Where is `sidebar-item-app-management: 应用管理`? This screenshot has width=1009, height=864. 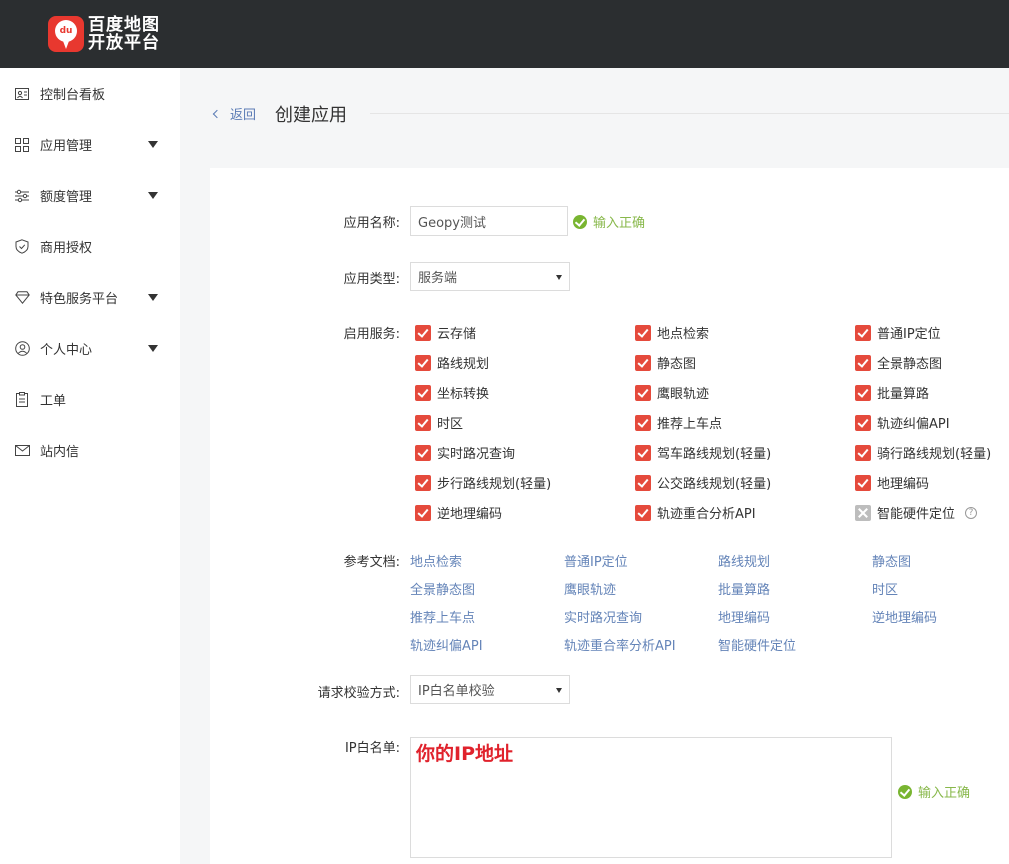
sidebar-item-app-management: 应用管理 is located at coordinates (90, 144).